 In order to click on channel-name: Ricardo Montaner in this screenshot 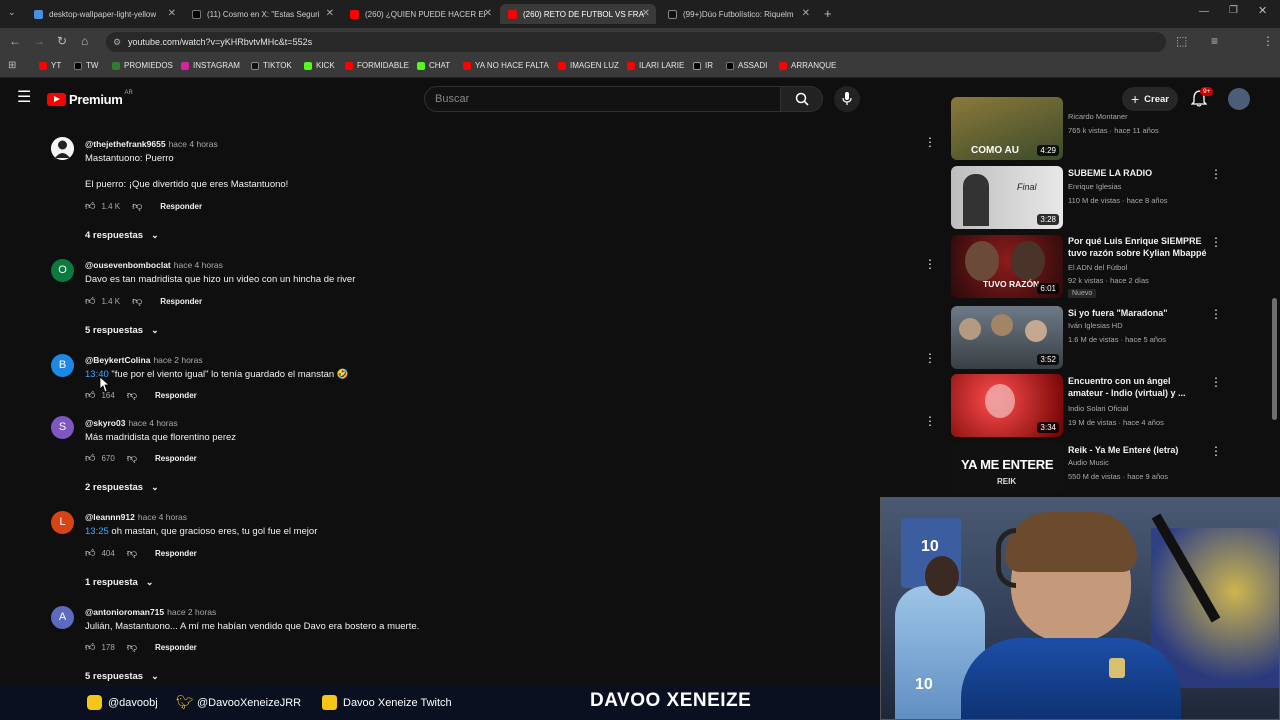, I will do `click(1098, 116)`.